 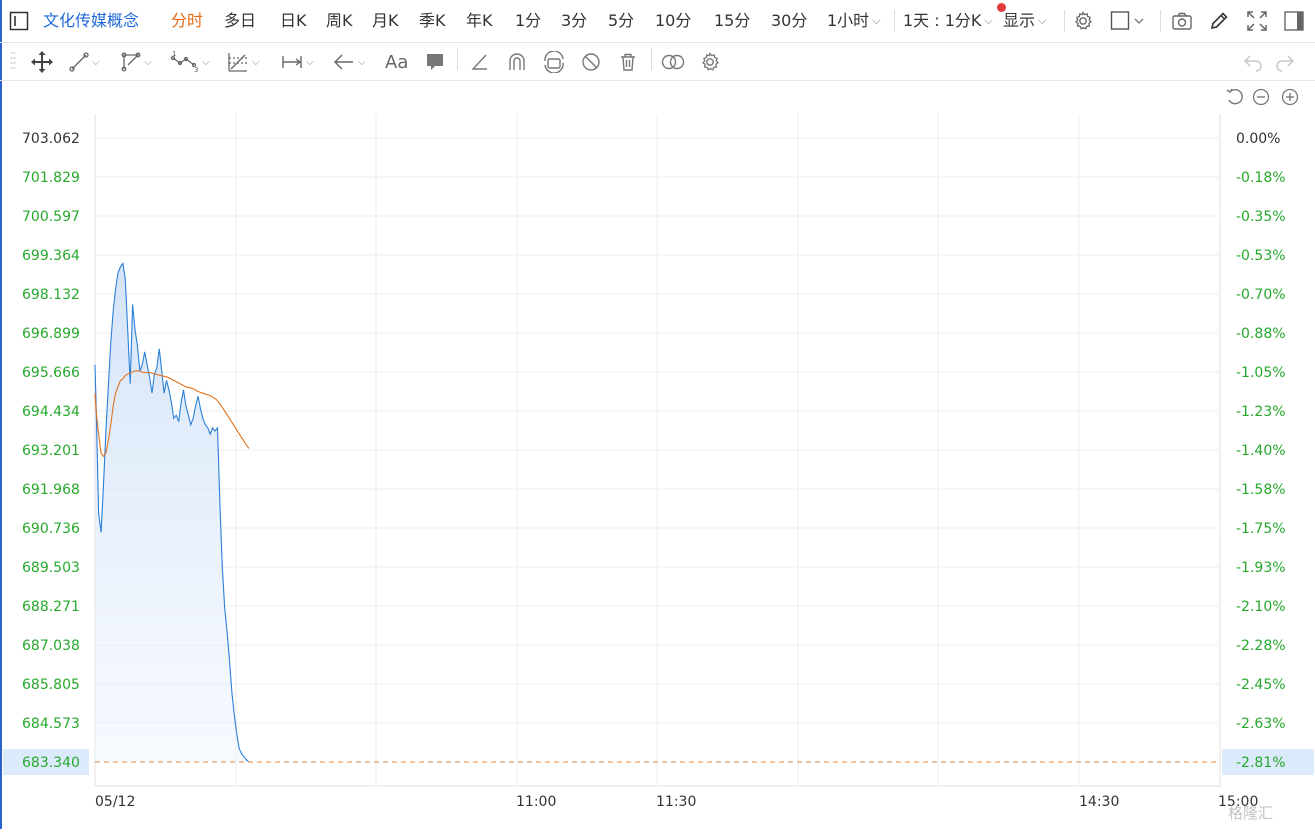 What do you see at coordinates (51, 607) in the screenshot?
I see `y-tick-label: 688.271` at bounding box center [51, 607].